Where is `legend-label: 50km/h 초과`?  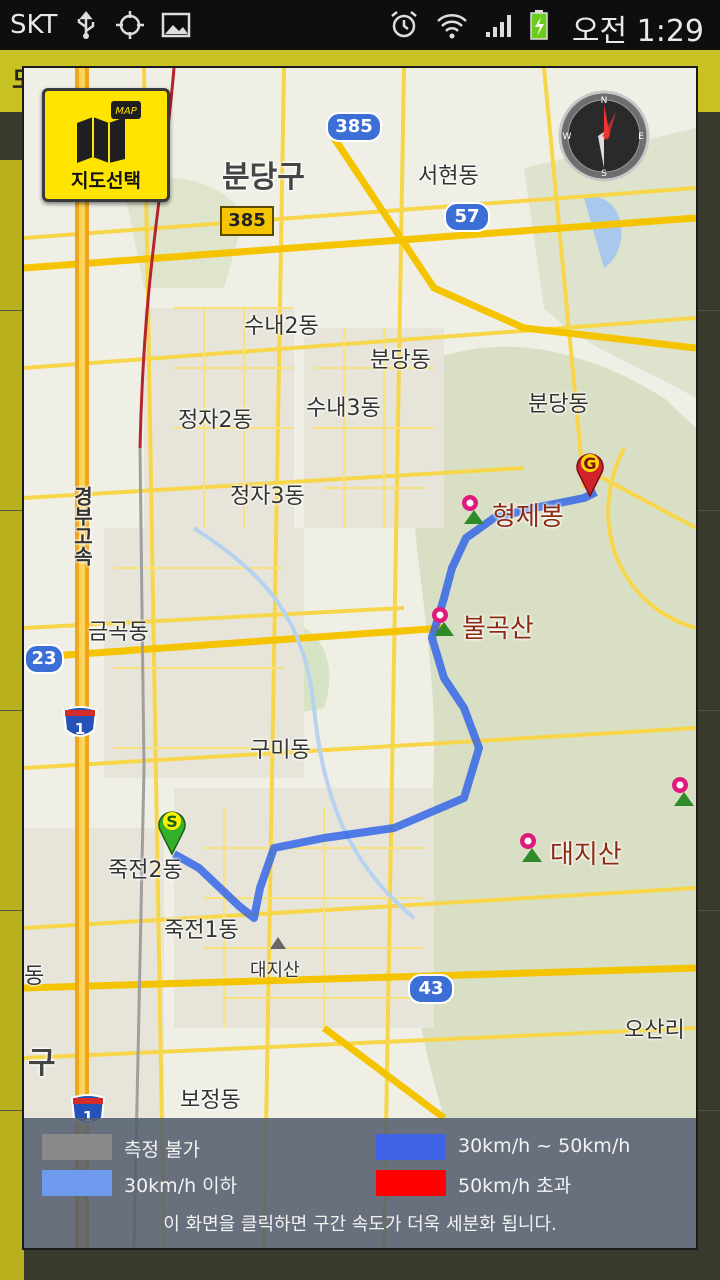
legend-label: 50km/h 초과 is located at coordinates (515, 1186).